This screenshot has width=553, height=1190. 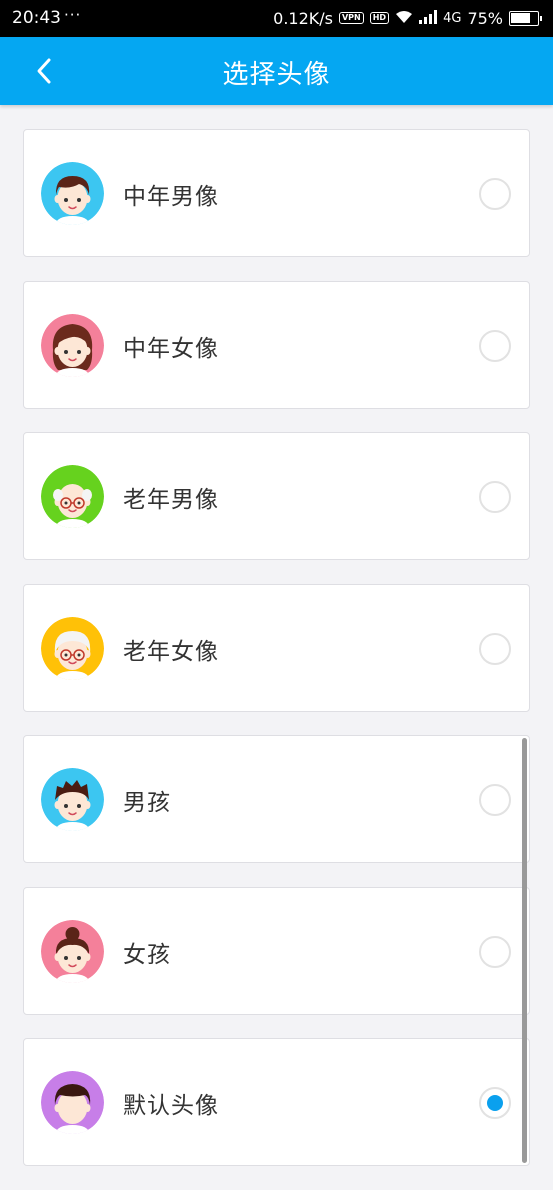 I want to click on avatar-option: 老年女像, so click(x=276, y=647).